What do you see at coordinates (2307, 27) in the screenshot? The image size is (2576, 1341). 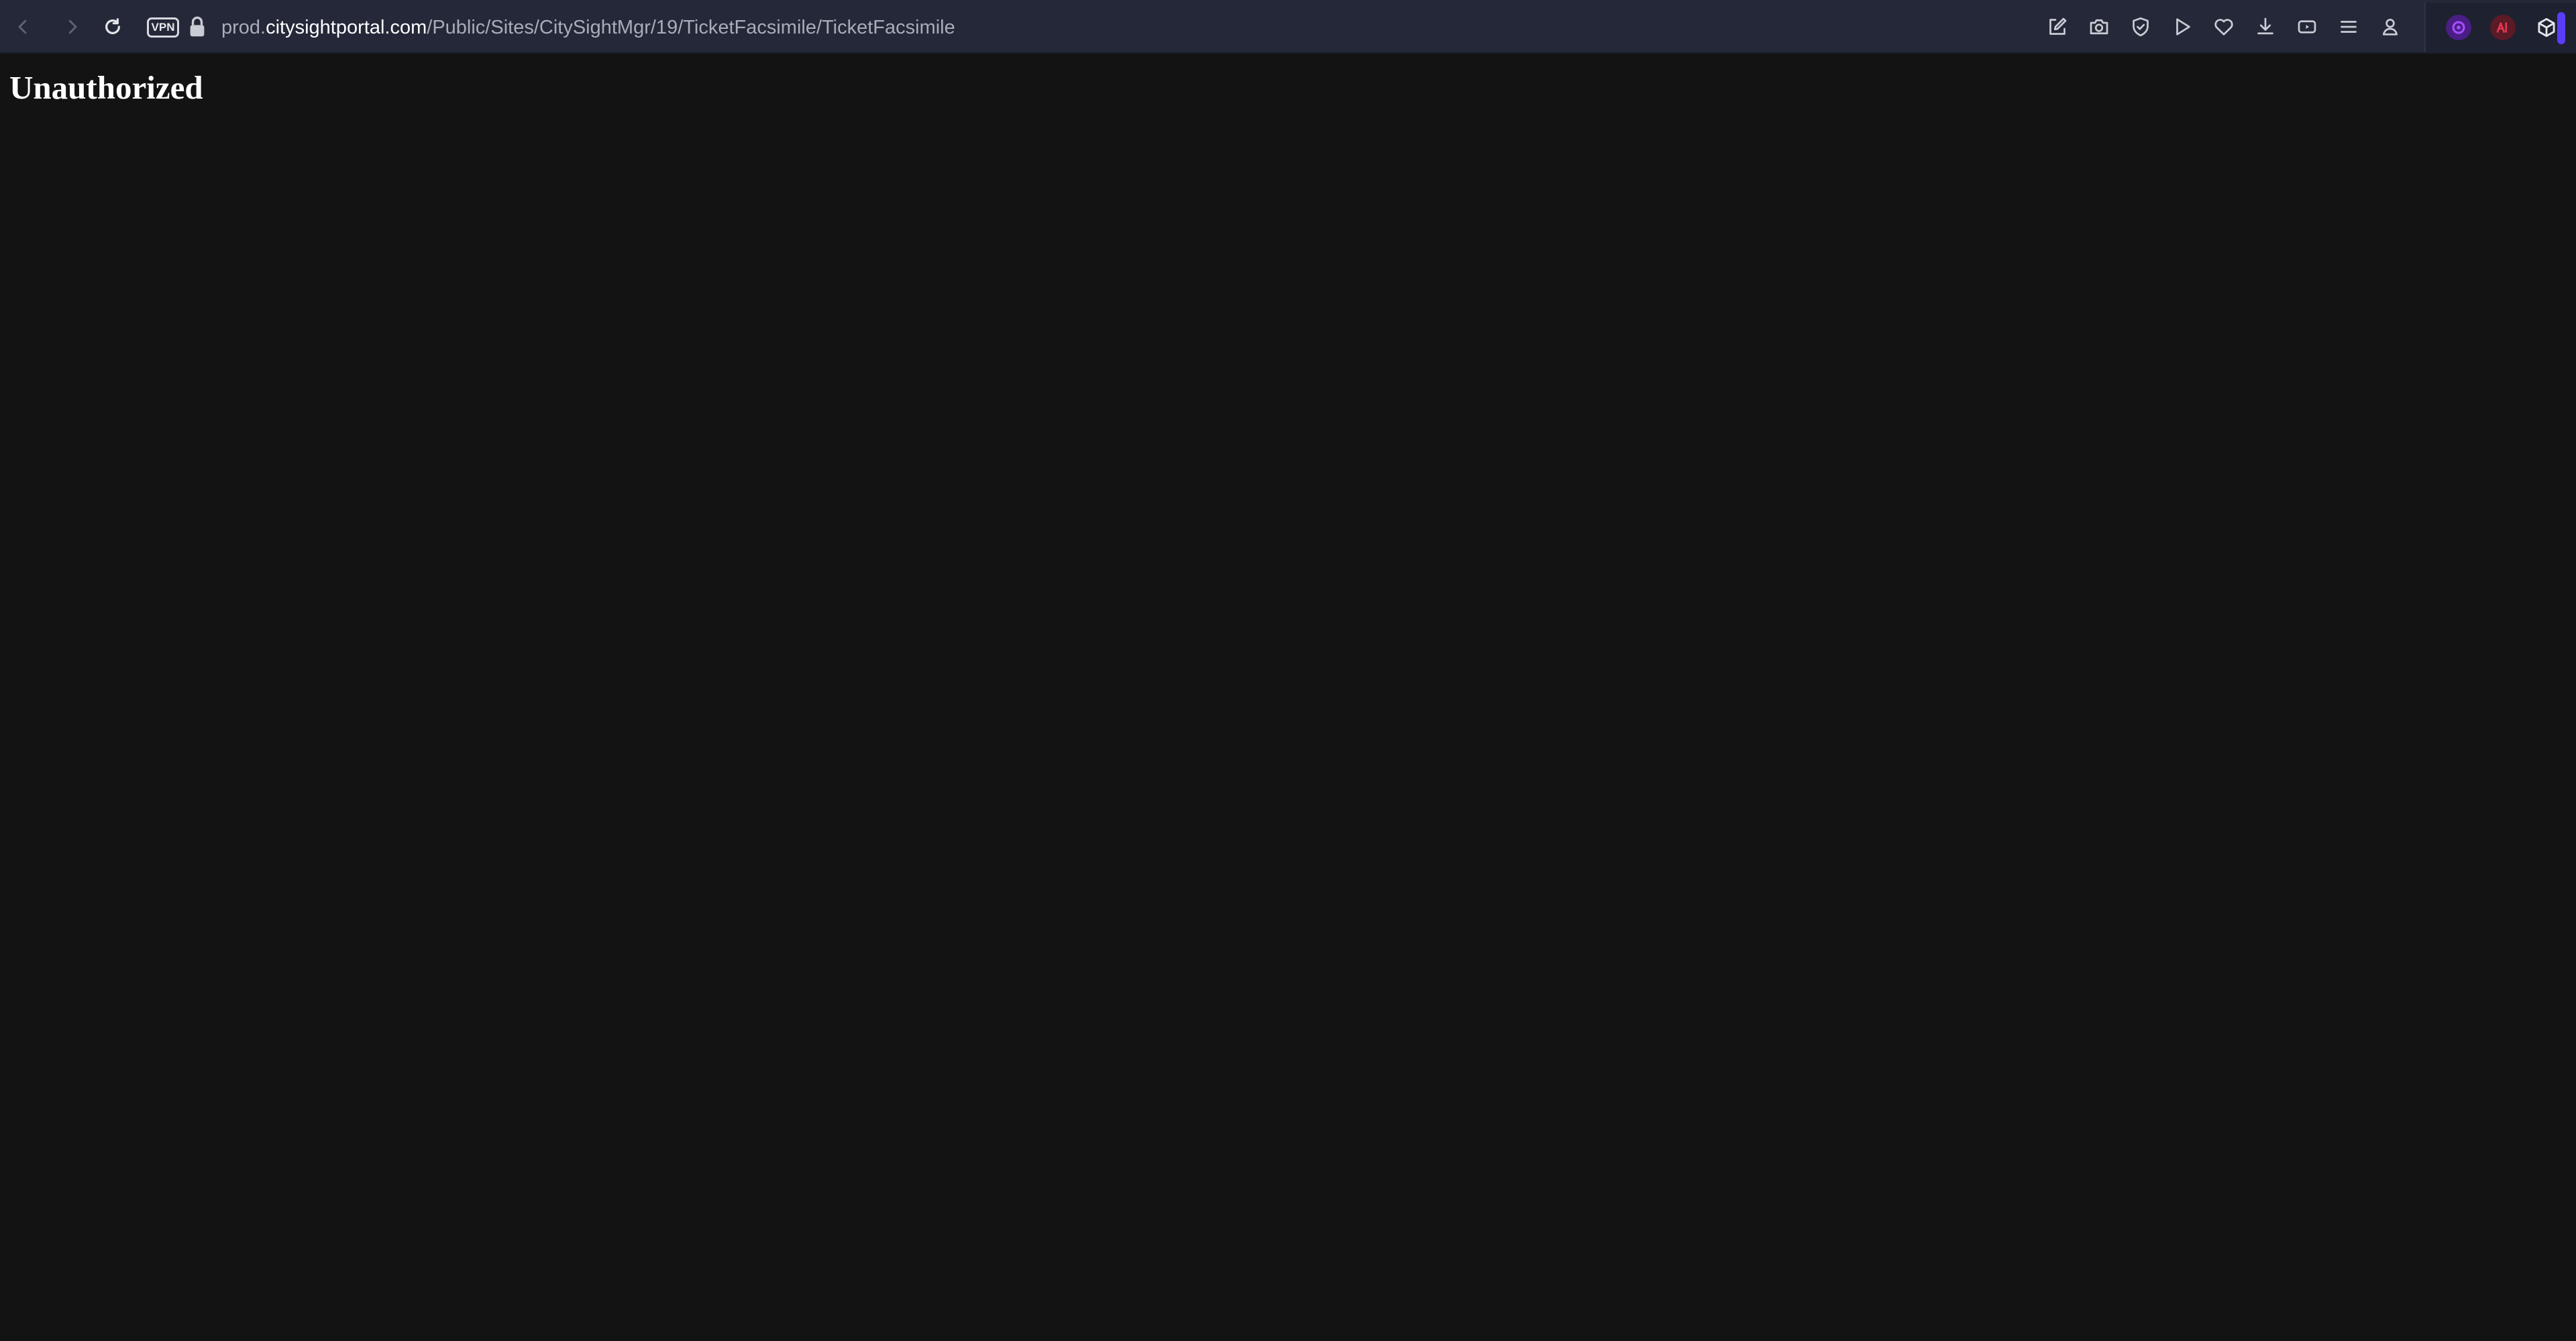 I see `wallet-icon` at bounding box center [2307, 27].